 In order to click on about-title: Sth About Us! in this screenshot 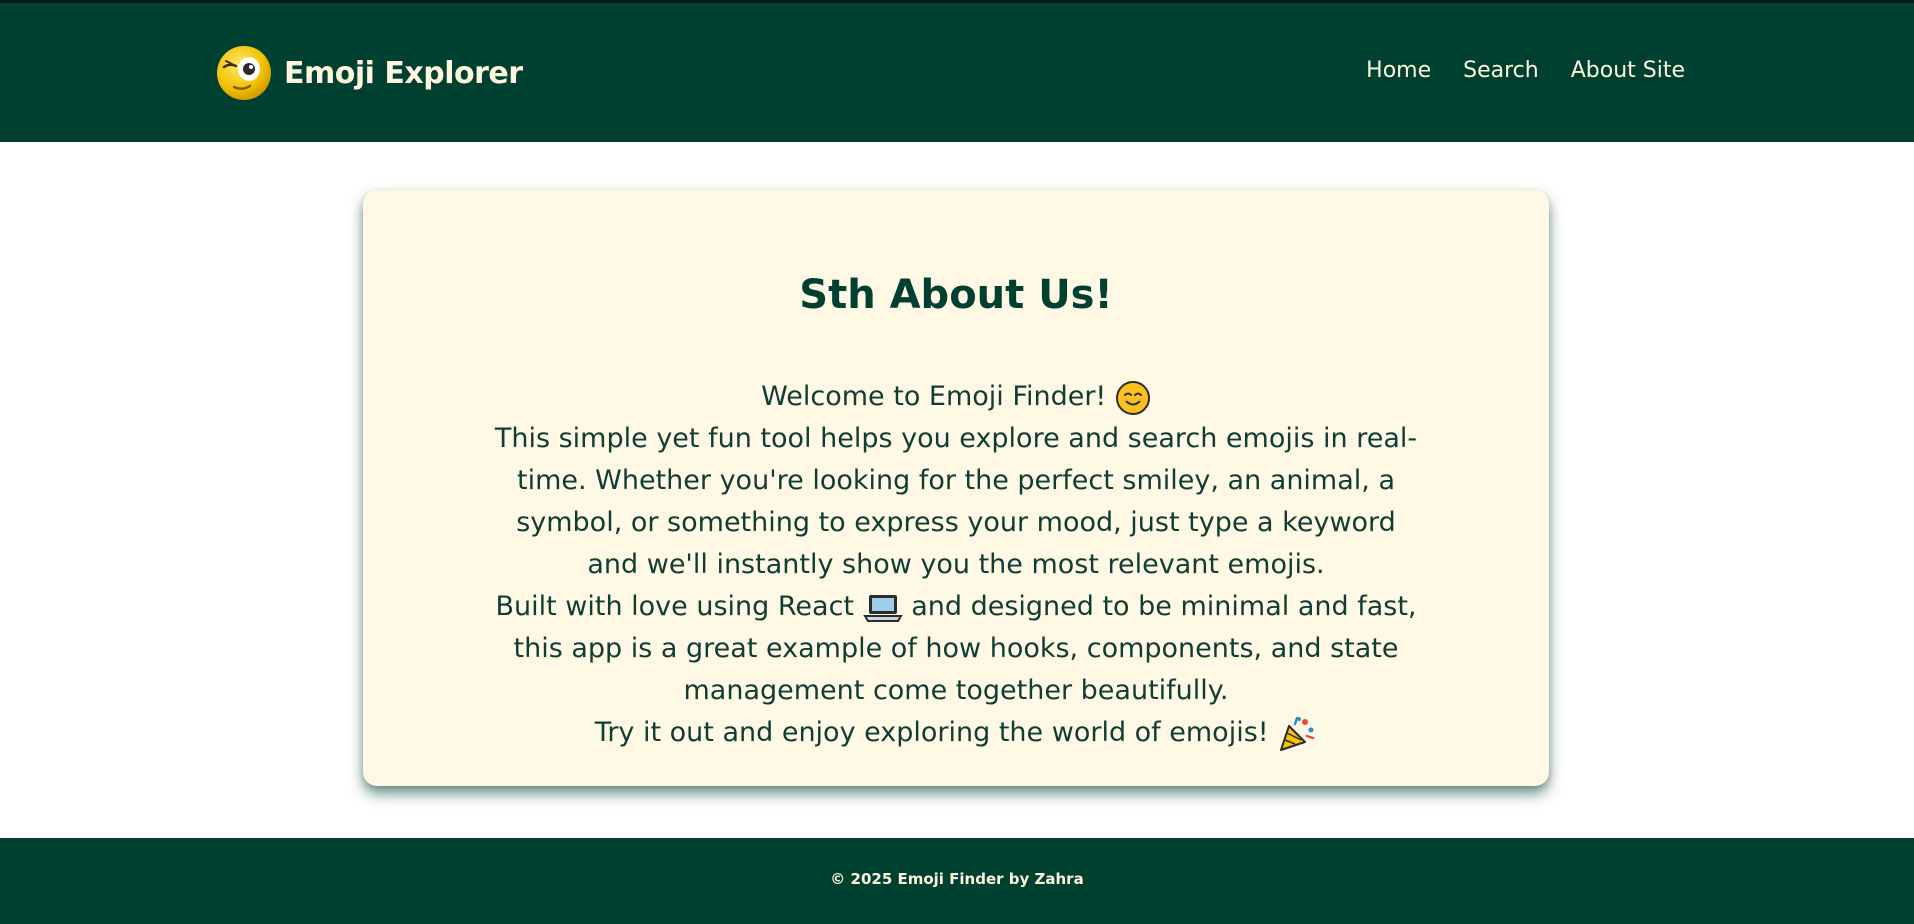, I will do `click(956, 295)`.